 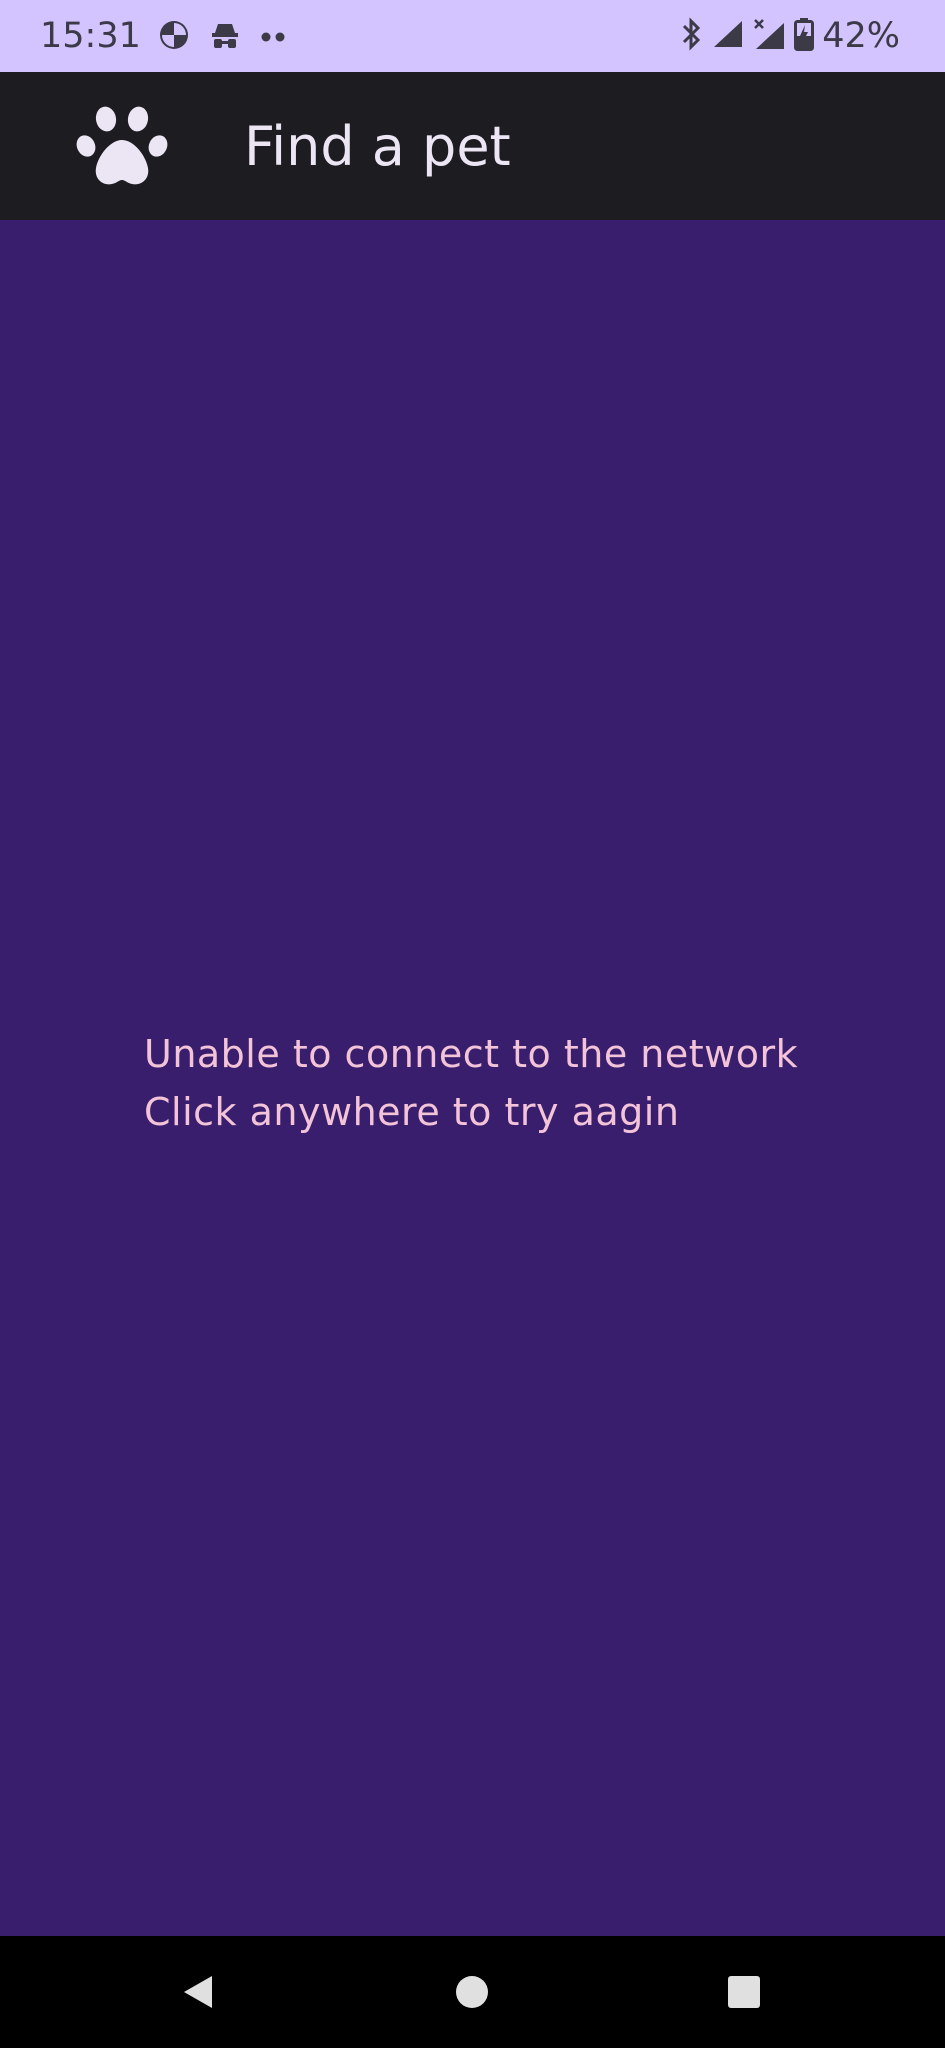 I want to click on paw-icon, so click(x=122, y=145).